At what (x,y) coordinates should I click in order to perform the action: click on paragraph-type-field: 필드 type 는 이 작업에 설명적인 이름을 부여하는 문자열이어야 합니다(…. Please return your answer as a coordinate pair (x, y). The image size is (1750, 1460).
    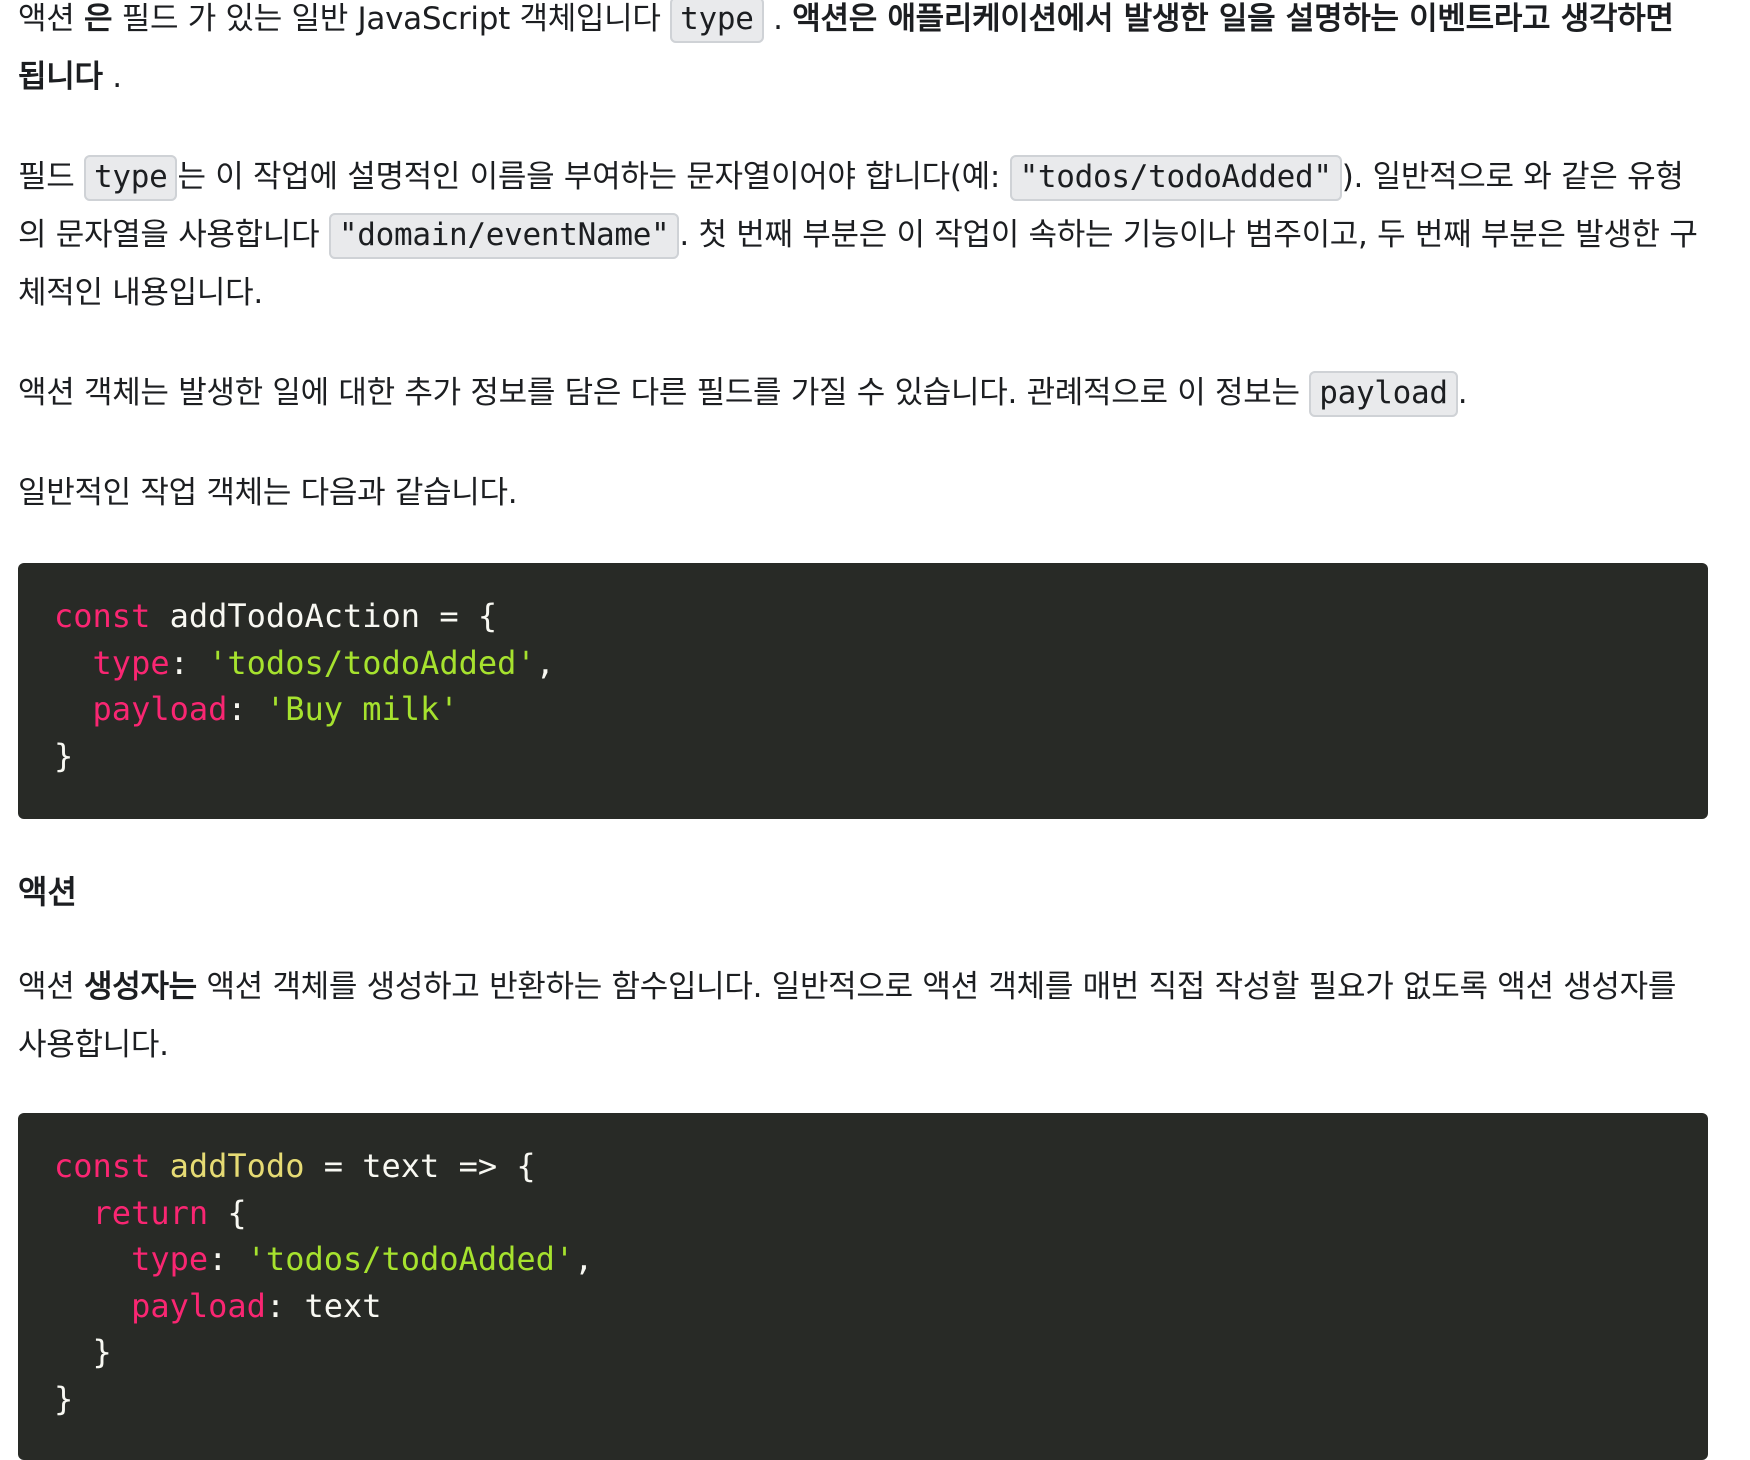
    Looking at the image, I should click on (863, 235).